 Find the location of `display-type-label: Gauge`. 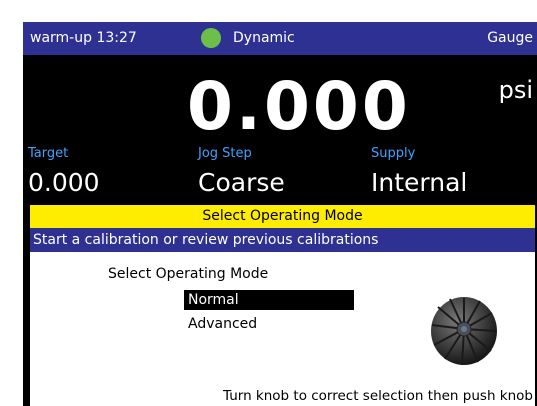

display-type-label: Gauge is located at coordinates (510, 38).